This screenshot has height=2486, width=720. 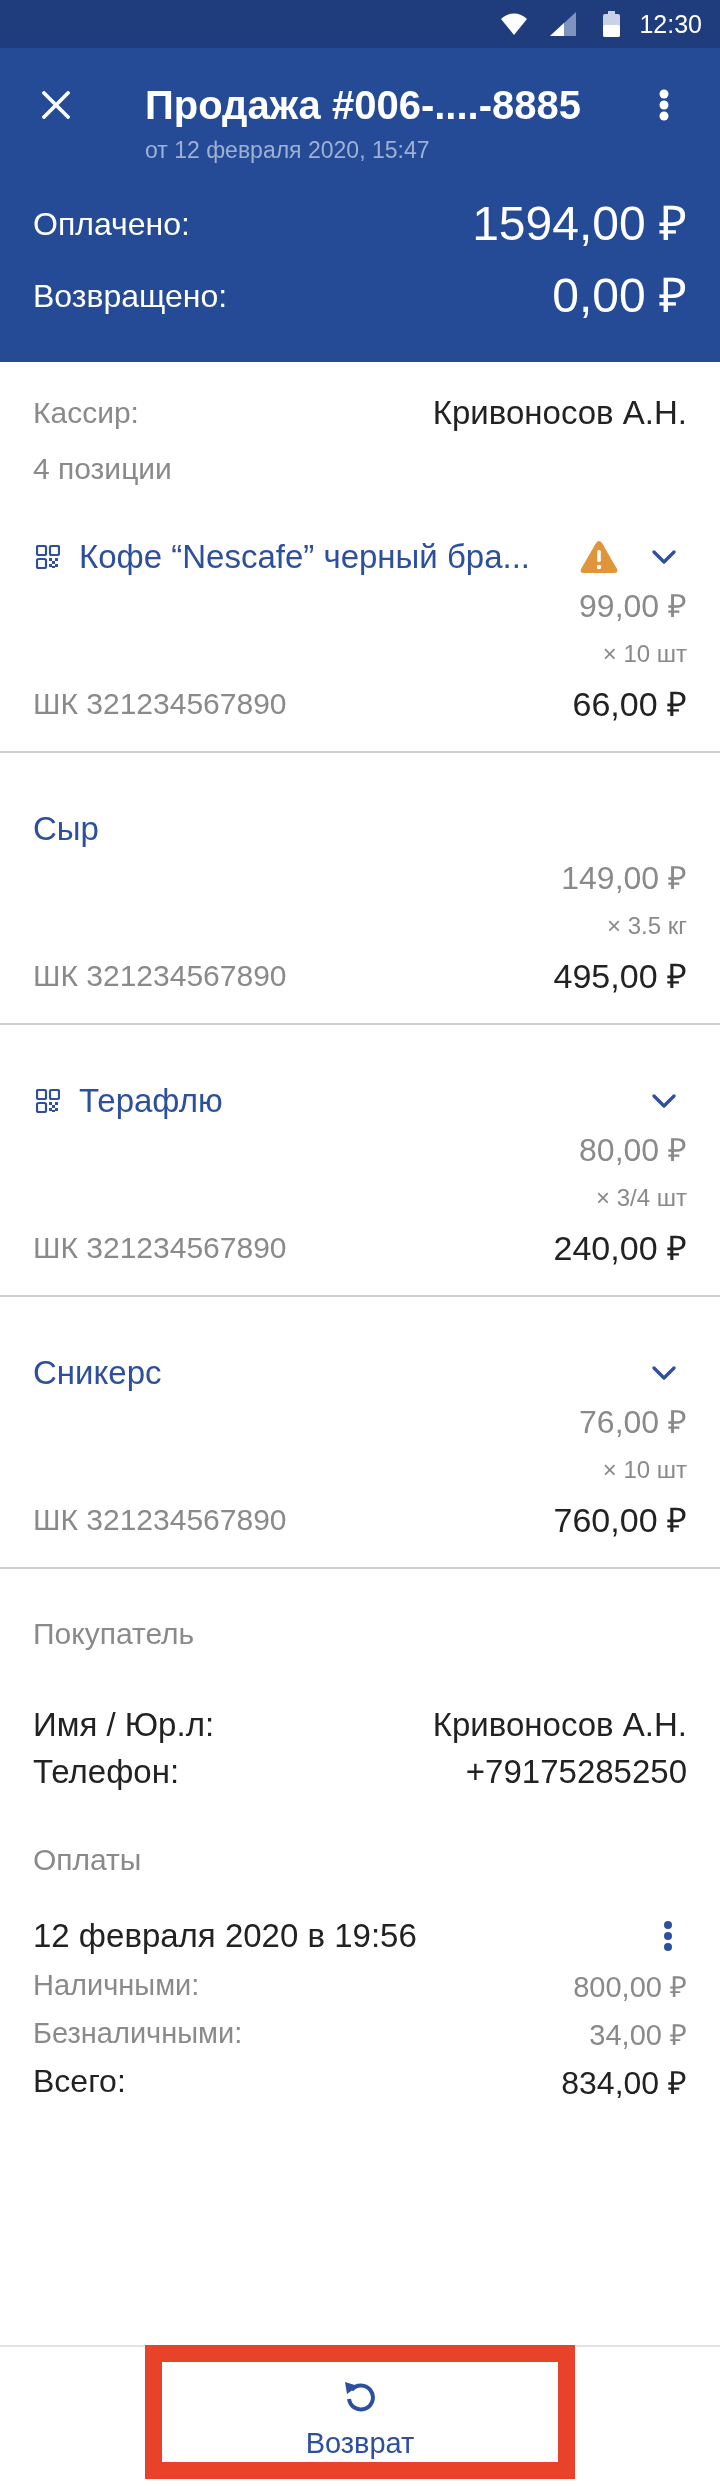 I want to click on field-label: Телефон:, so click(x=106, y=1771).